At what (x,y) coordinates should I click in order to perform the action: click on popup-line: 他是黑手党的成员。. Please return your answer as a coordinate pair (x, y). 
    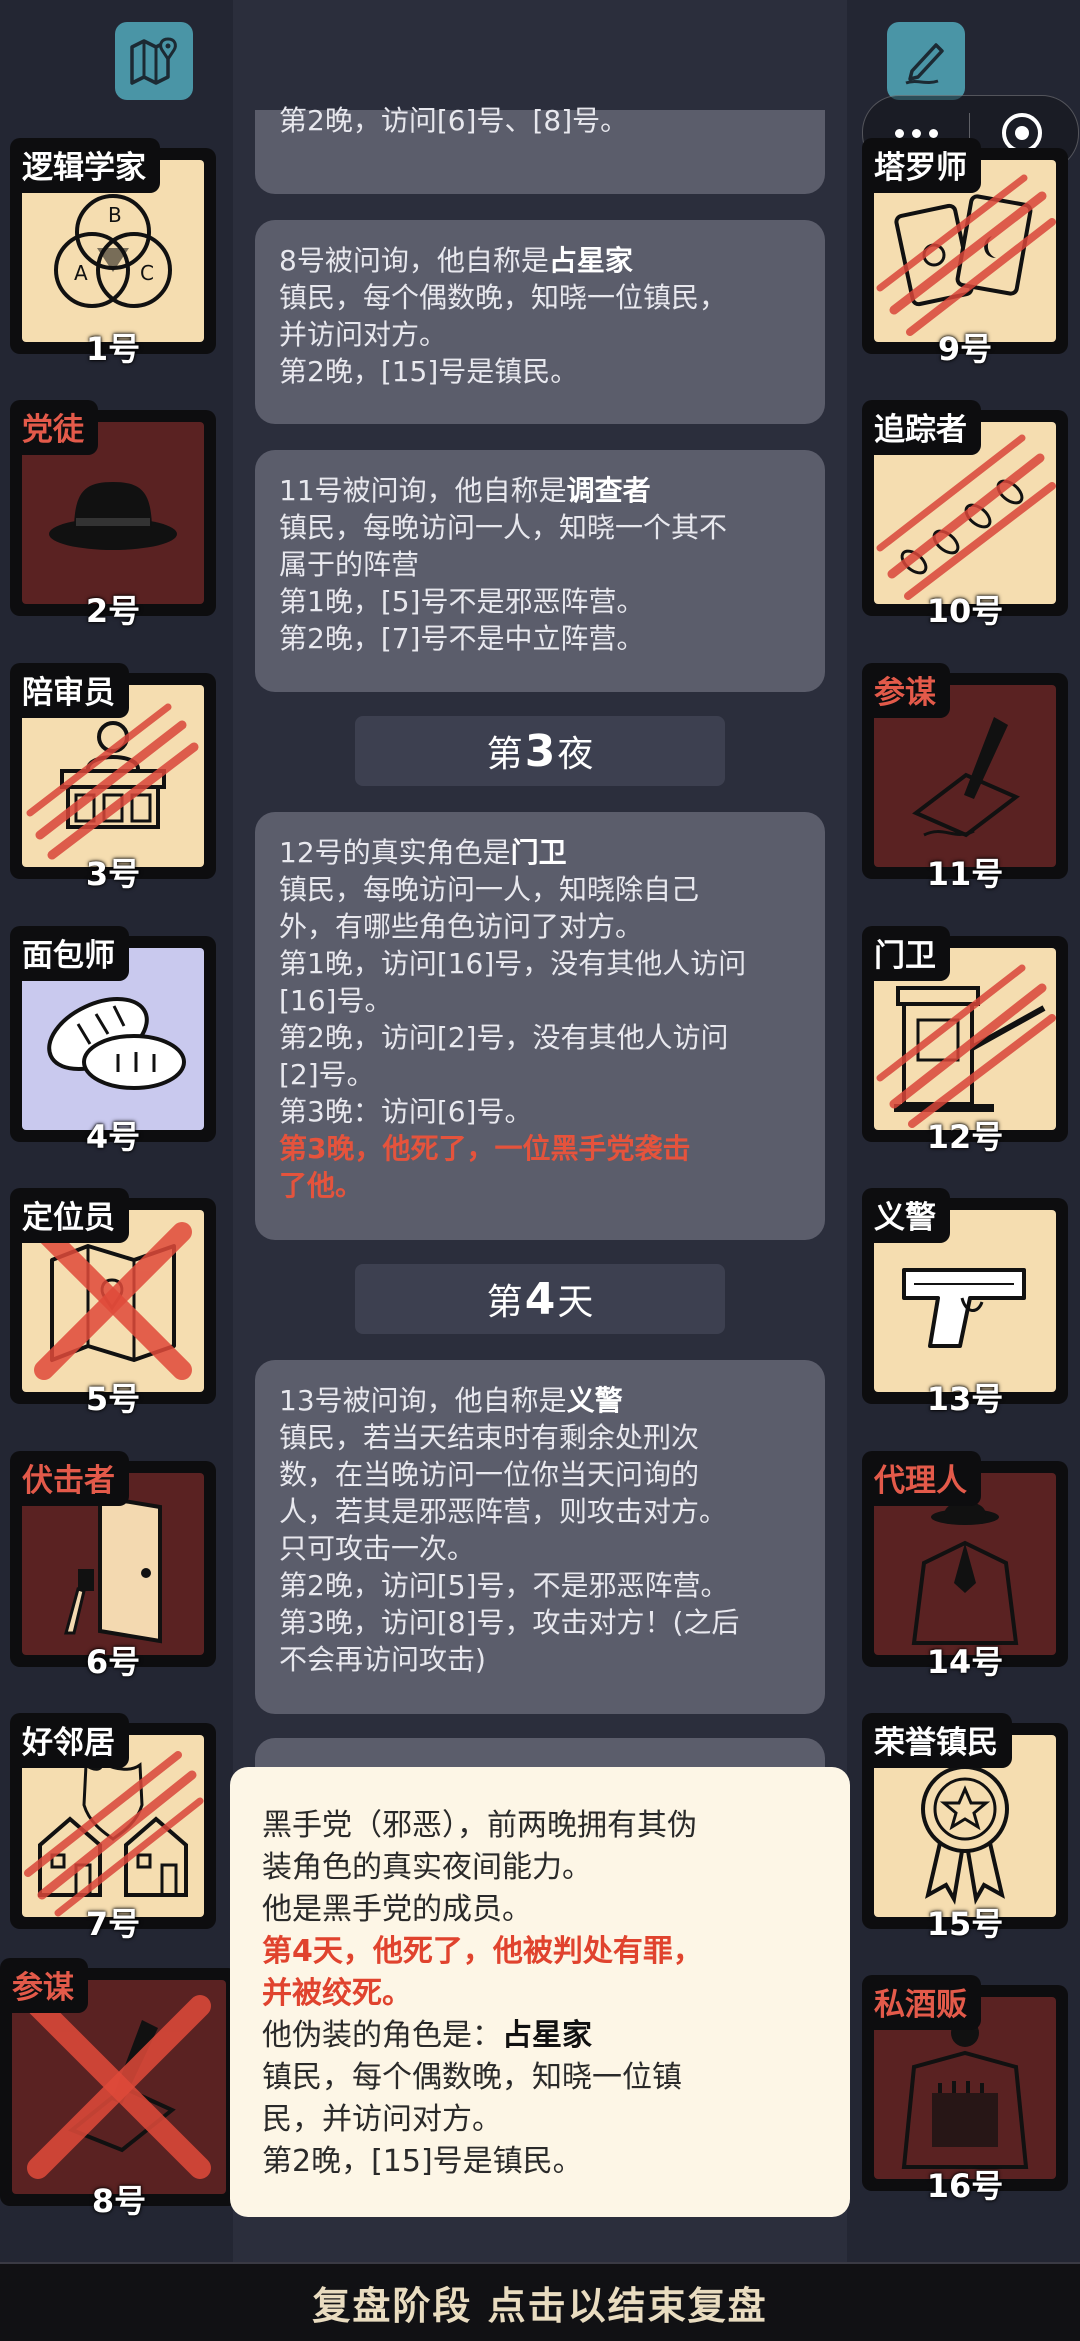
    Looking at the image, I should click on (397, 1909).